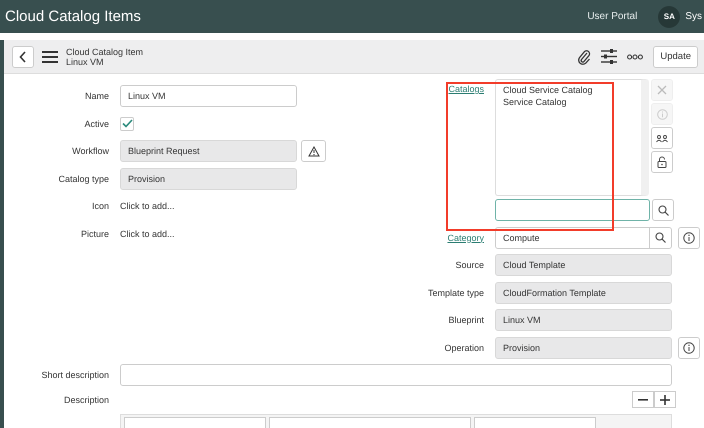  What do you see at coordinates (572, 210) in the screenshot?
I see `search-field` at bounding box center [572, 210].